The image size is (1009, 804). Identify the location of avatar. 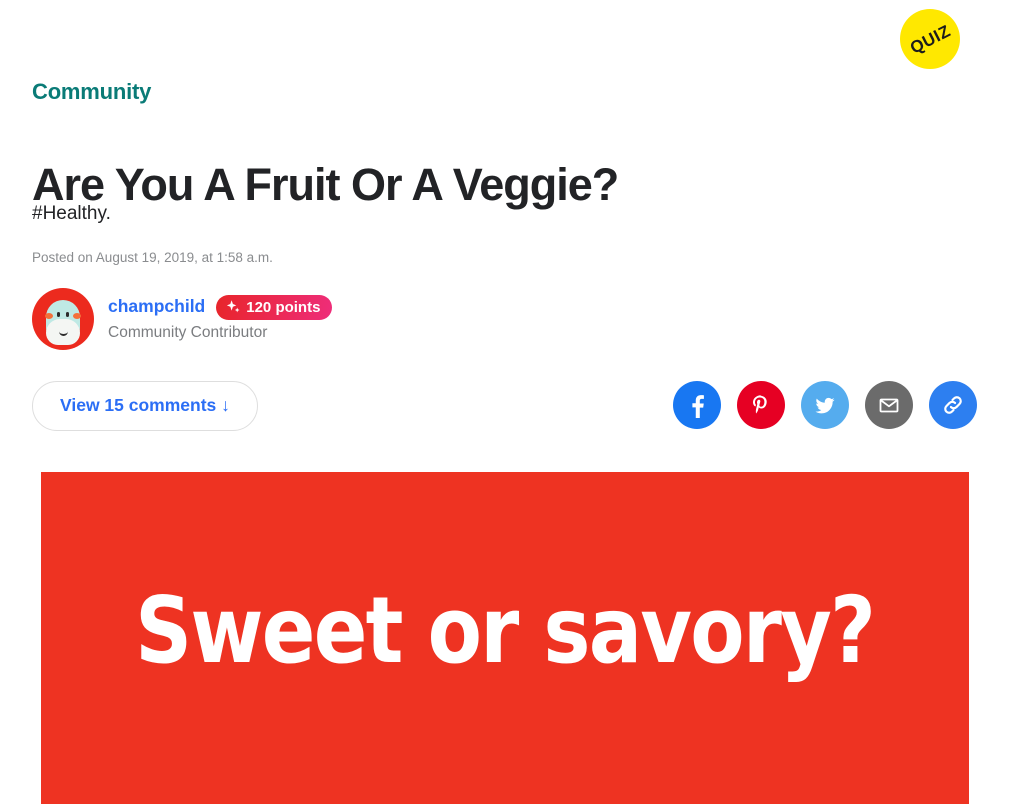
(63, 319).